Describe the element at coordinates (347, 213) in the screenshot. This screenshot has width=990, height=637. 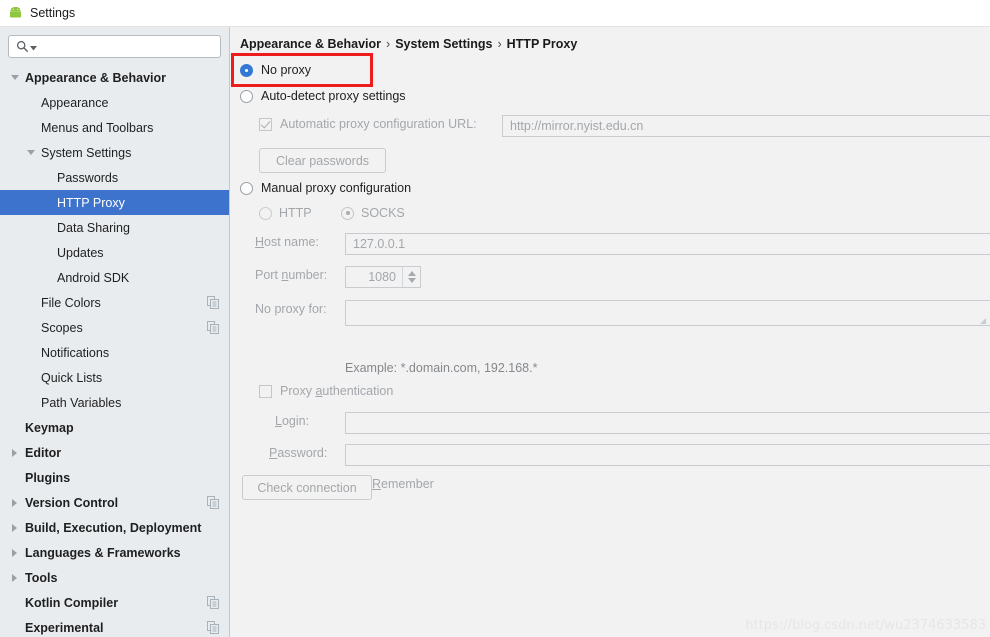
I see `socks-radio` at that location.